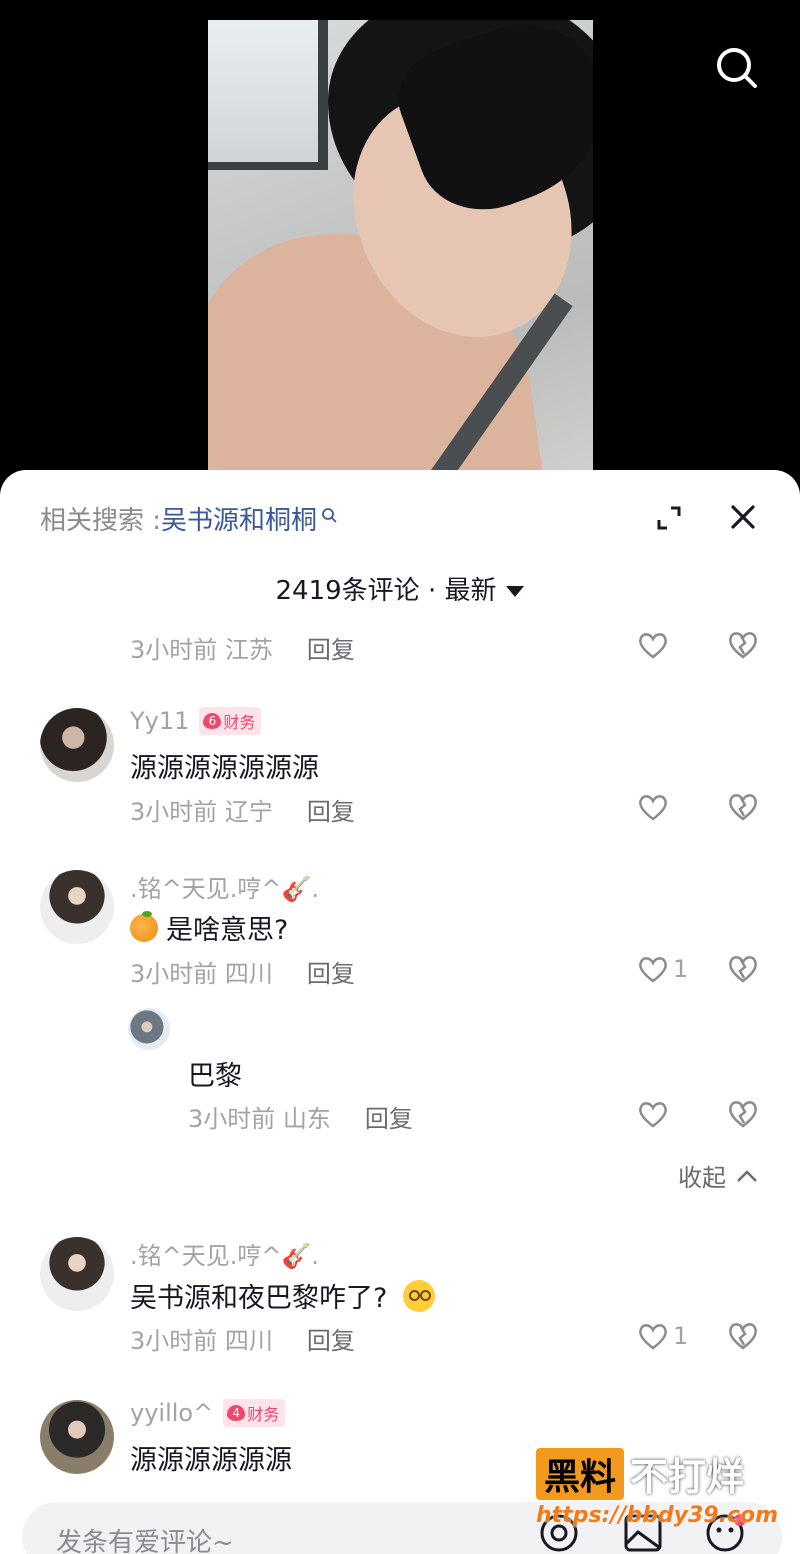  Describe the element at coordinates (242, 809) in the screenshot. I see `comment-meta: 3小时前 辽宁 回复` at that location.